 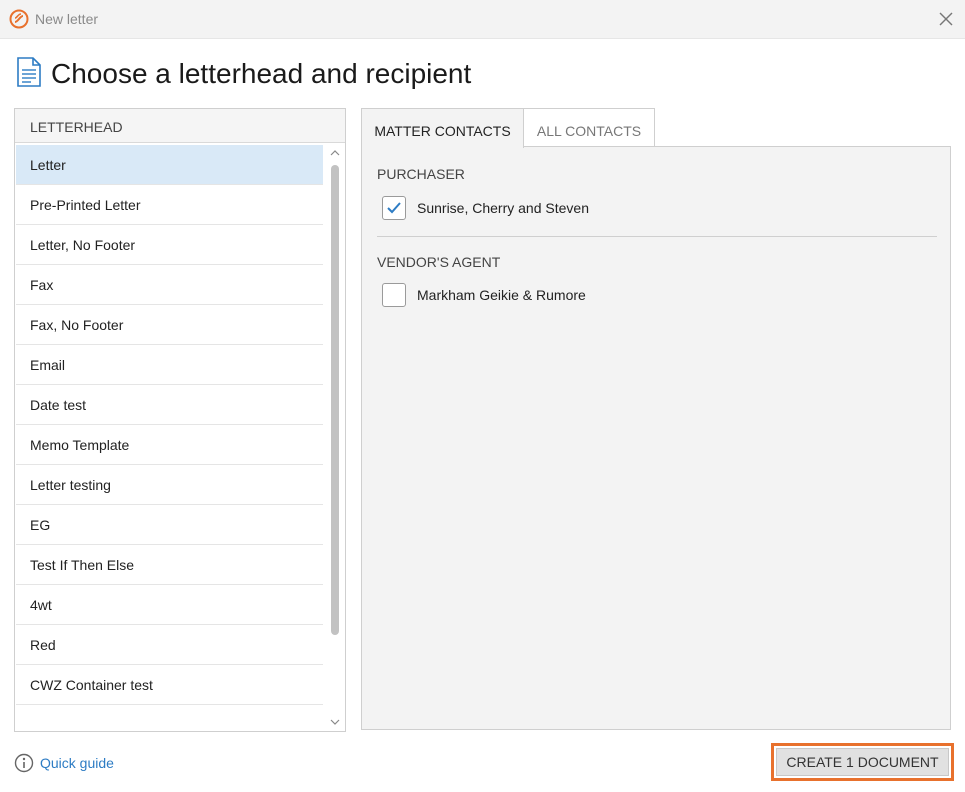 I want to click on document-icon, so click(x=29, y=72).